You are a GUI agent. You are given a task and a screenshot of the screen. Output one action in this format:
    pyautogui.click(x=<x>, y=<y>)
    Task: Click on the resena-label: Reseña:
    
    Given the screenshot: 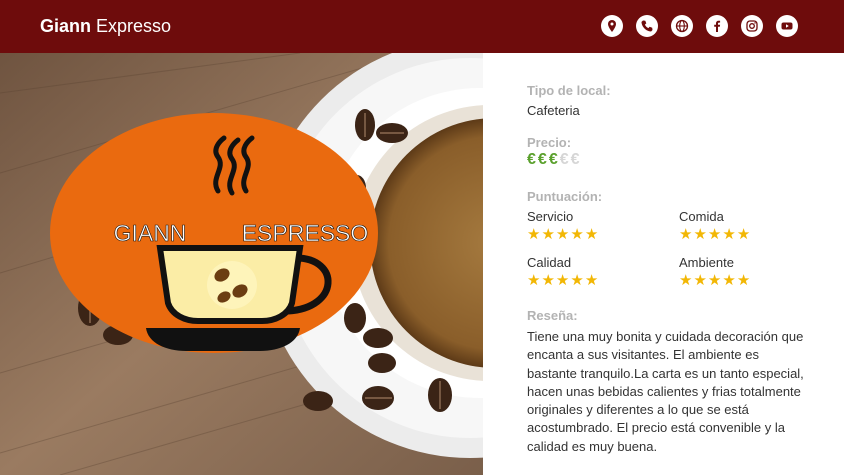 What is the action you would take?
    pyautogui.click(x=552, y=315)
    